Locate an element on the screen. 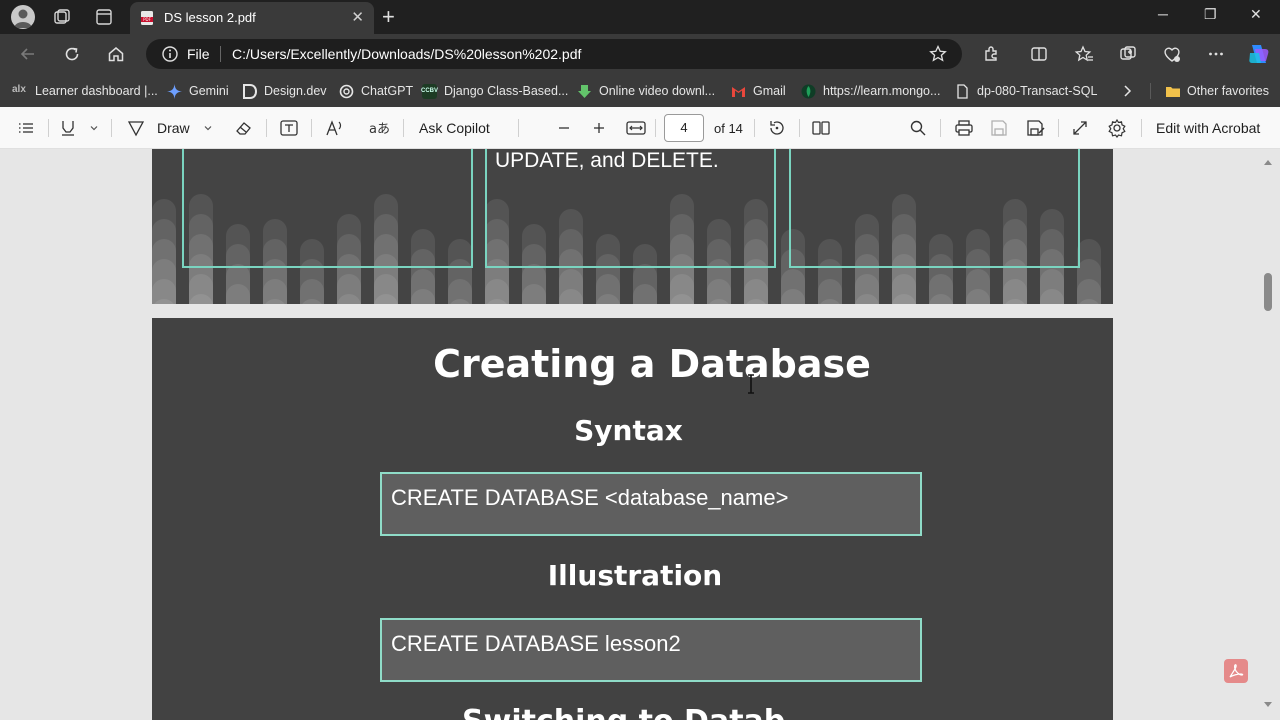  chatgpt-icon is located at coordinates (346, 91).